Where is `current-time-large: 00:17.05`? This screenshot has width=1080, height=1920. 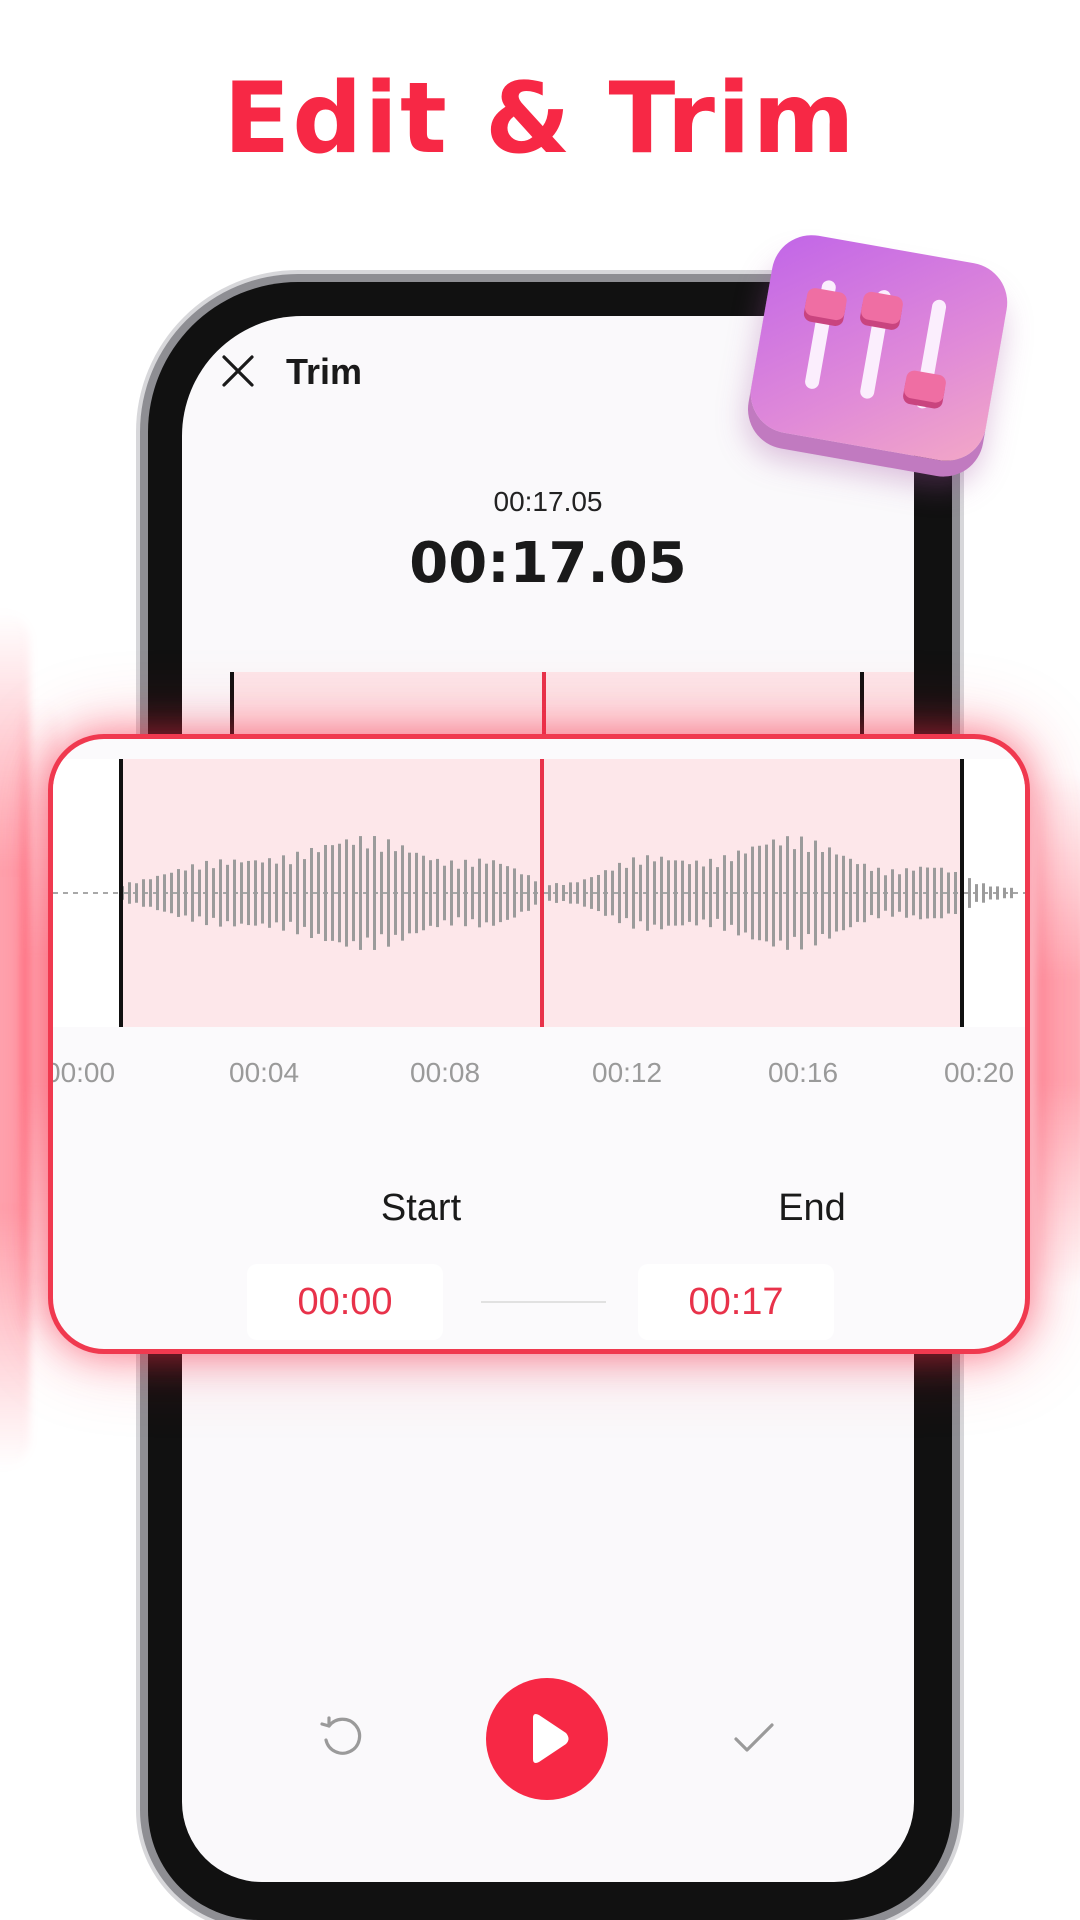
current-time-large: 00:17.05 is located at coordinates (548, 563).